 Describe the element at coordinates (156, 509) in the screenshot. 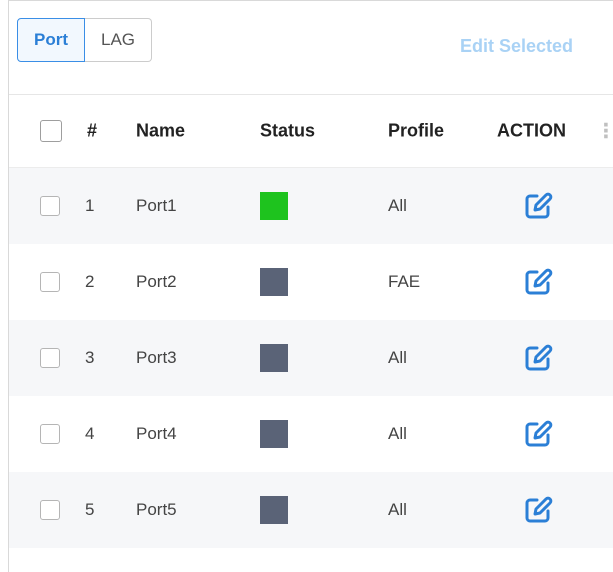

I see `row-port-name: Port5` at that location.